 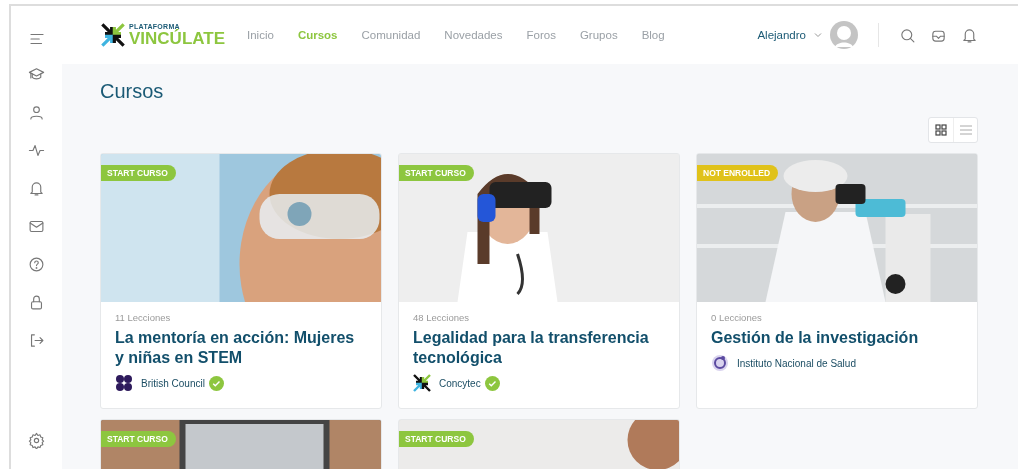 What do you see at coordinates (173, 383) in the screenshot?
I see `organization-name: British Council` at bounding box center [173, 383].